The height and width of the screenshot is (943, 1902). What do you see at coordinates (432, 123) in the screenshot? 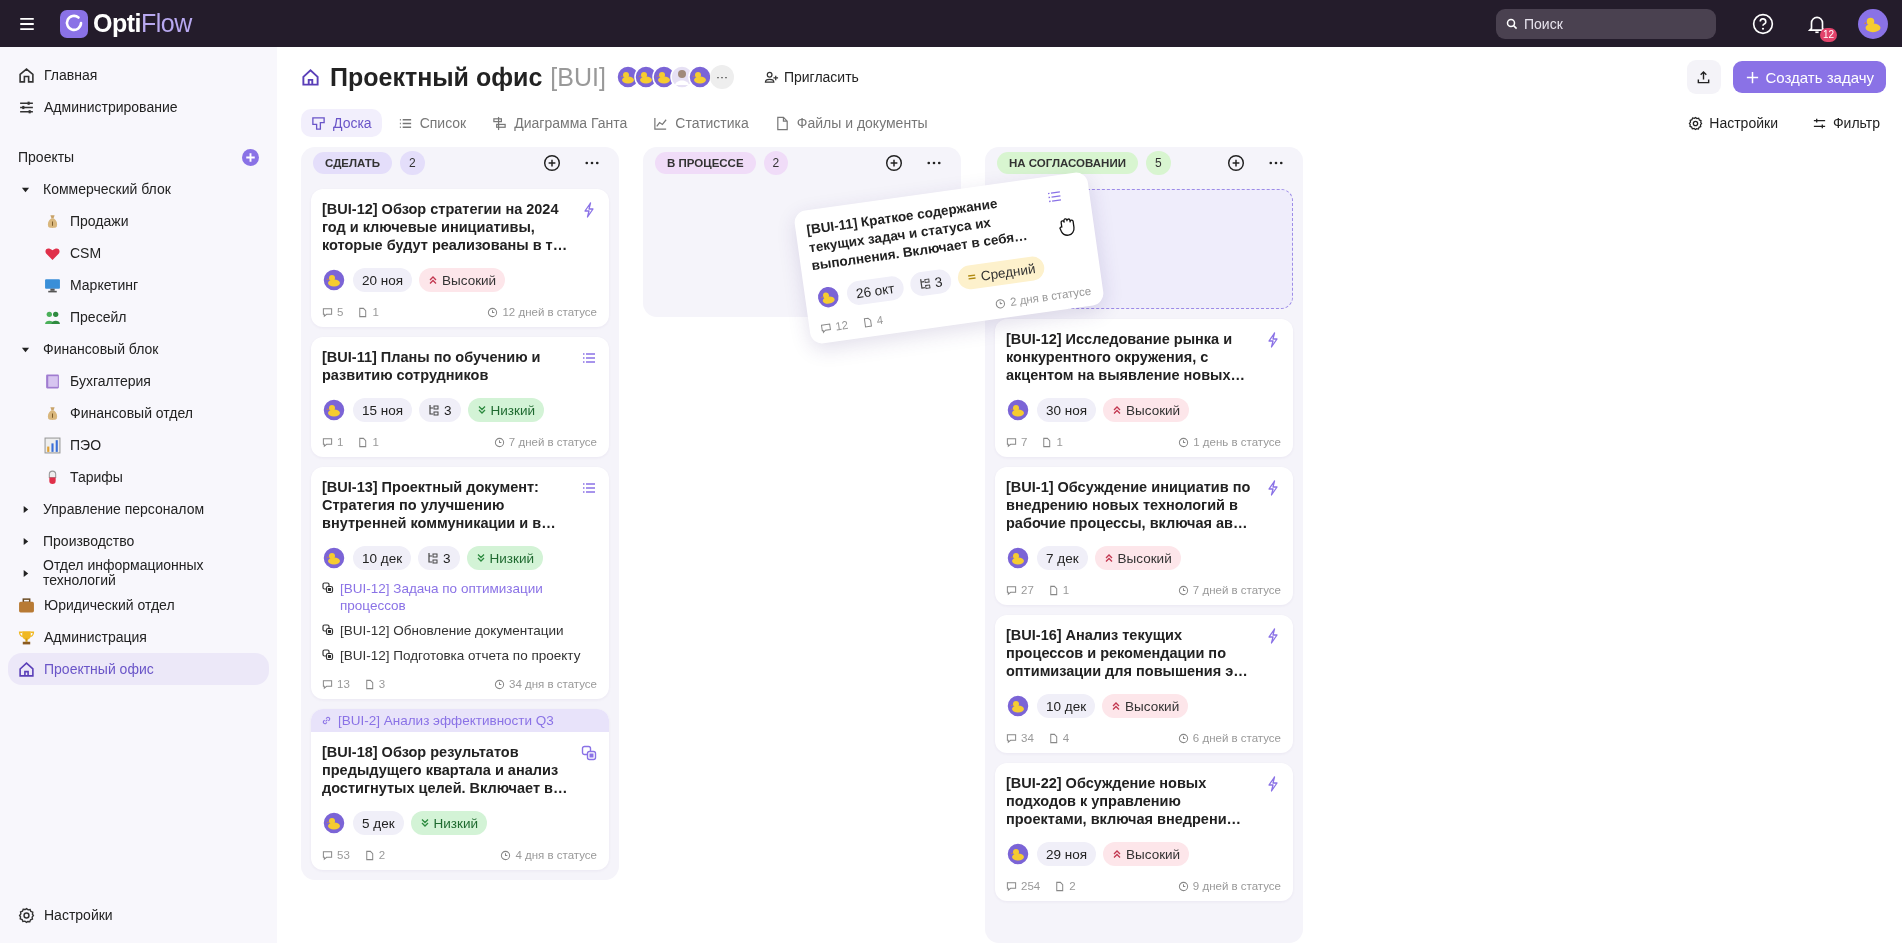
I see `view-tab: Список` at bounding box center [432, 123].